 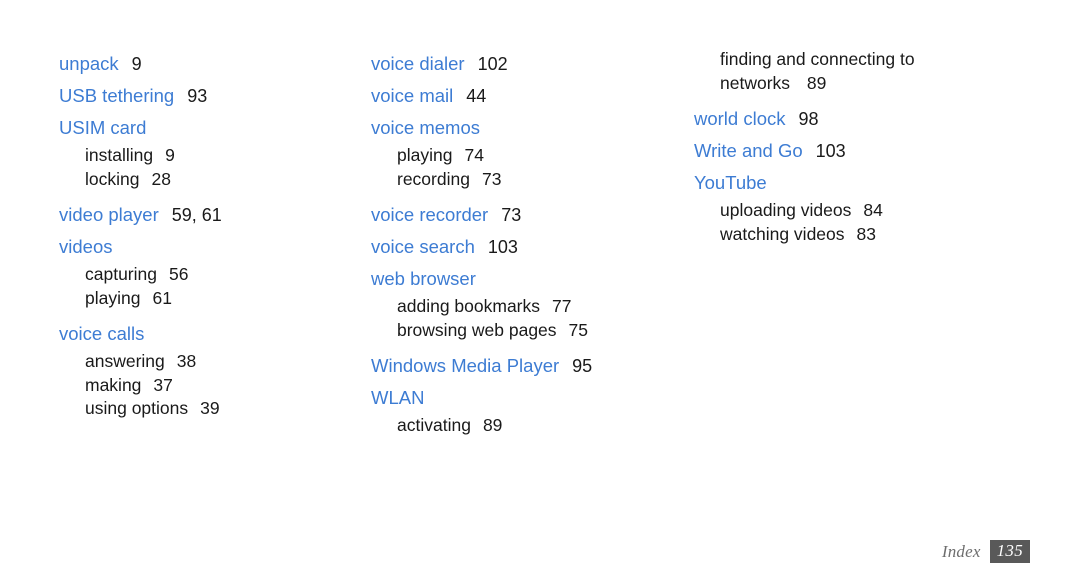 I want to click on index-sub-entry-pages: 56, so click(x=179, y=274).